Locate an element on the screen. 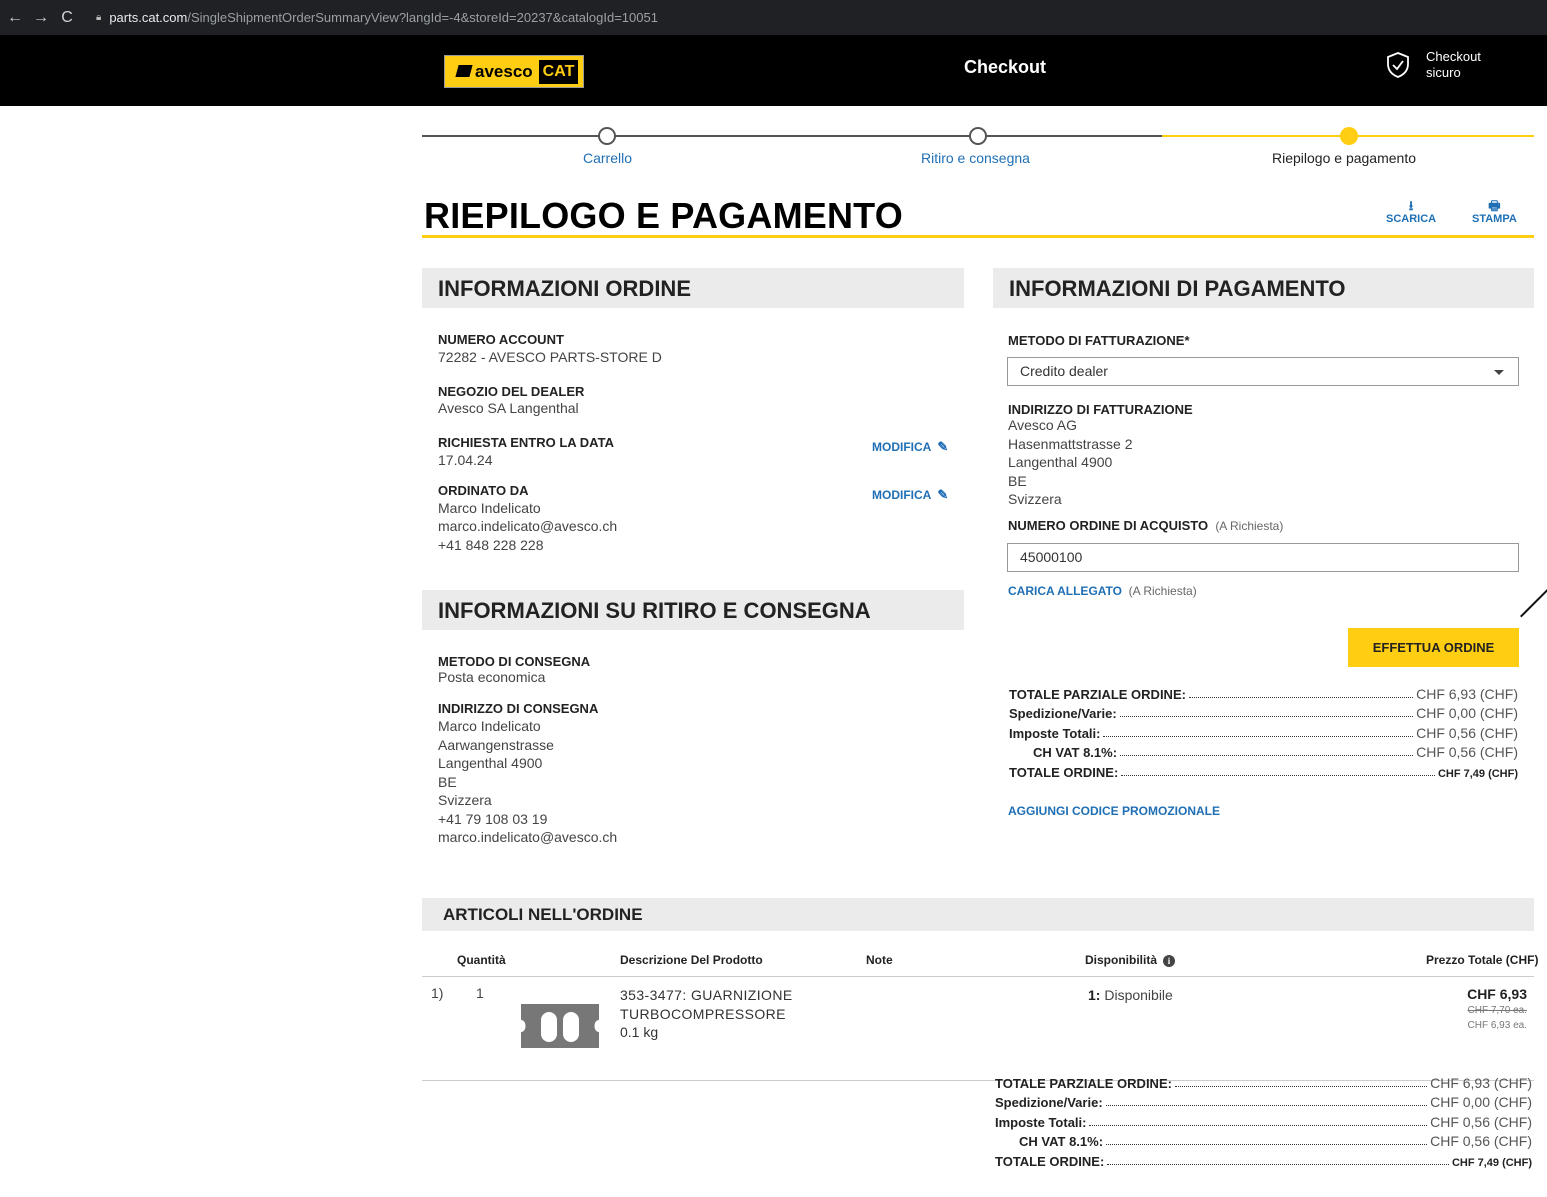 The width and height of the screenshot is (1547, 1197). print-icon: 🖶︎ is located at coordinates (1494, 205).